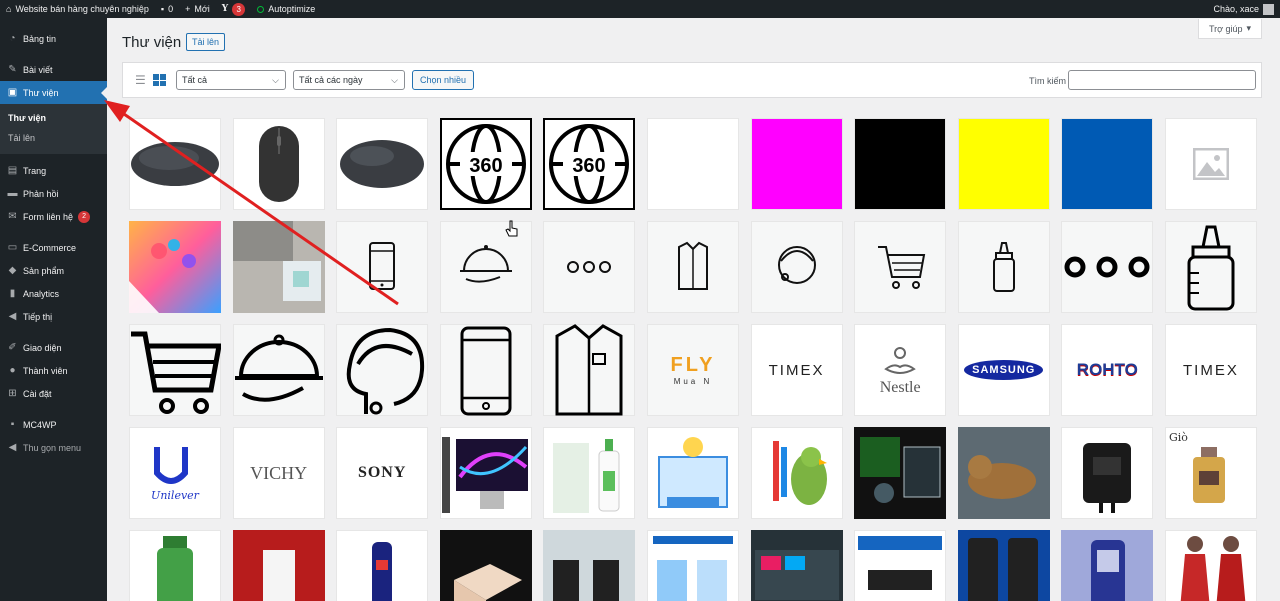 This screenshot has height=601, width=1280. What do you see at coordinates (1162, 80) in the screenshot?
I see `search-input` at bounding box center [1162, 80].